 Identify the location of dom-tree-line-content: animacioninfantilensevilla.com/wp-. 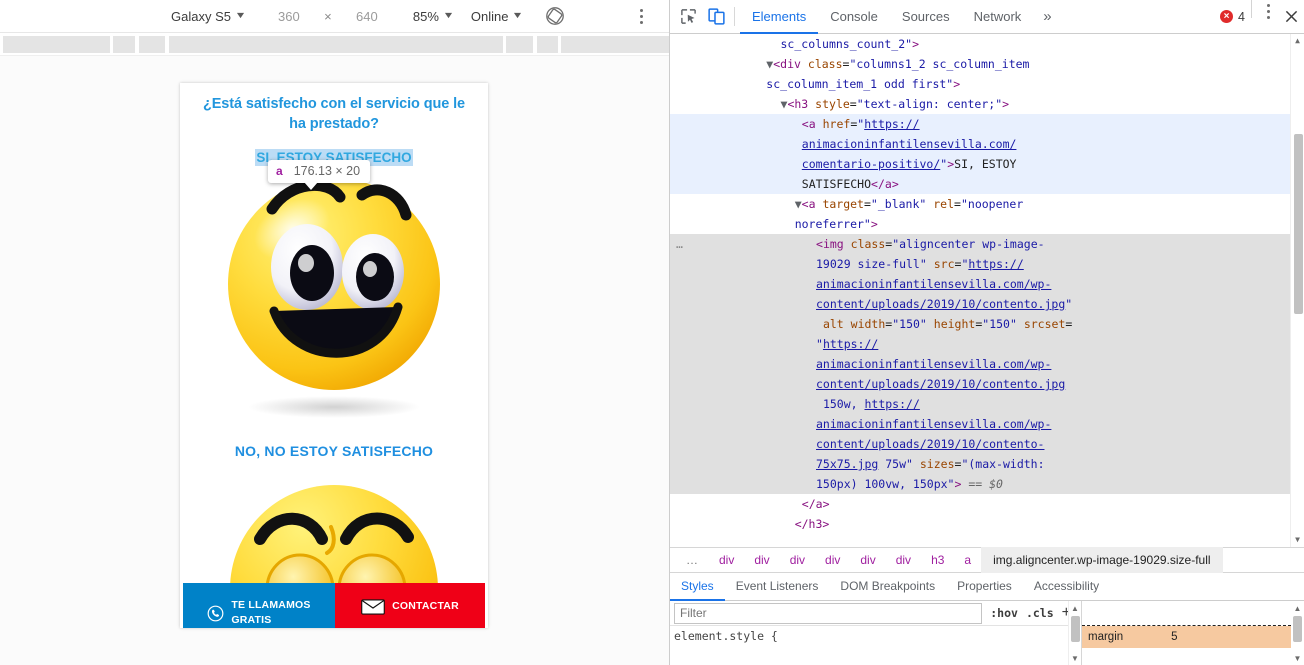
(934, 424).